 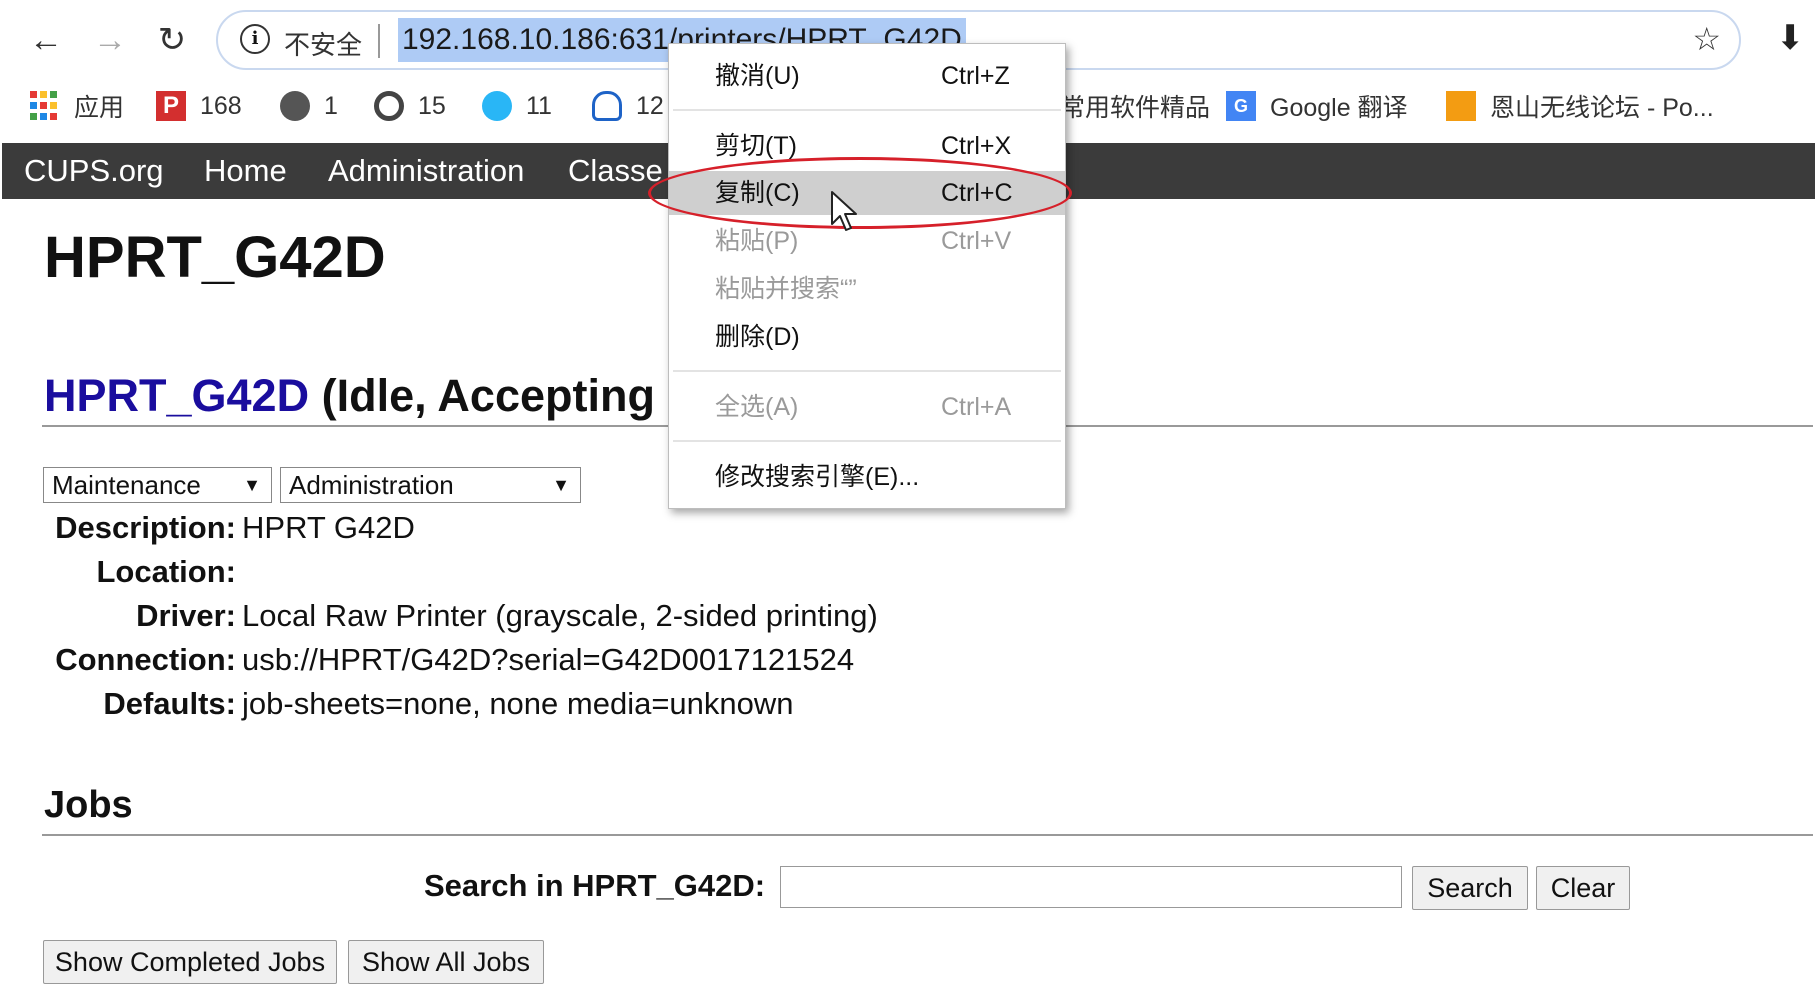 I want to click on bookmark-google-translate: G Google 翻译, so click(x=1317, y=106).